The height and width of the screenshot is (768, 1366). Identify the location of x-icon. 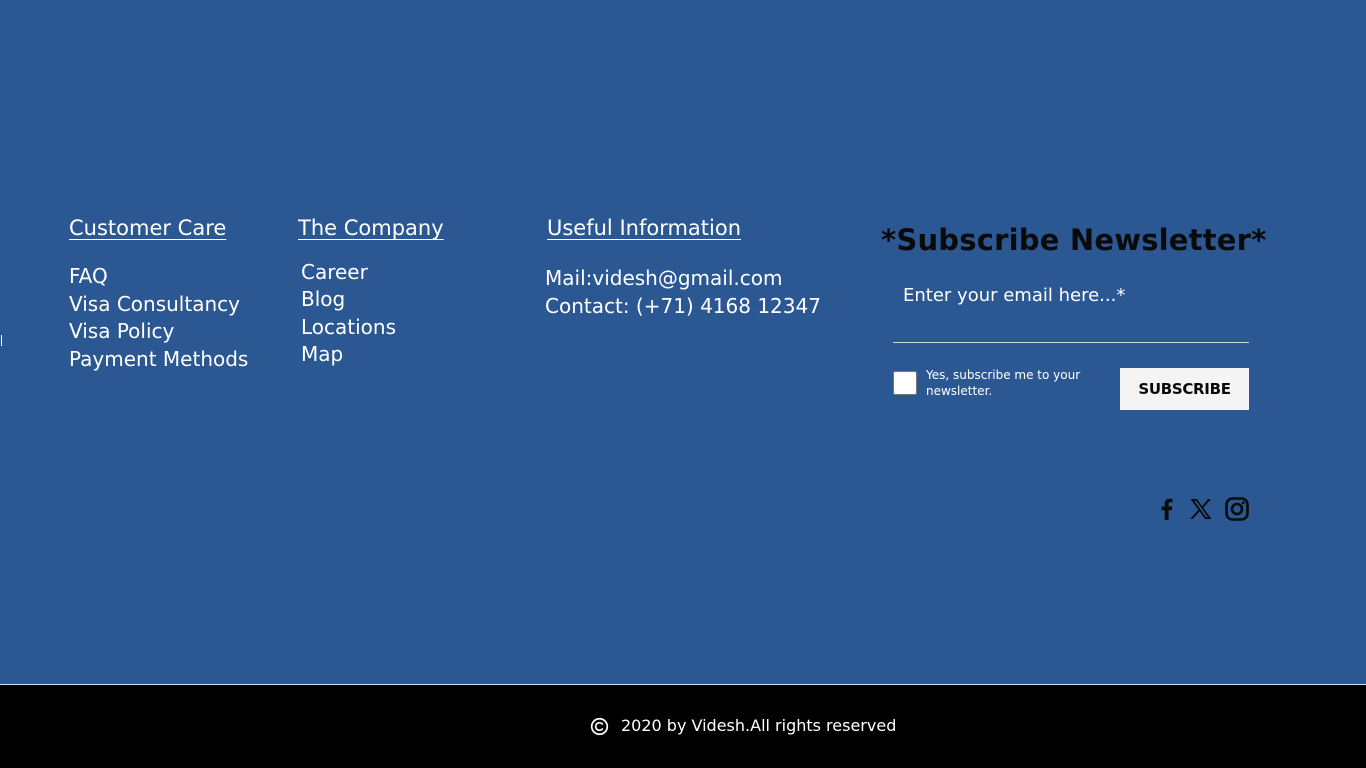
(1201, 509).